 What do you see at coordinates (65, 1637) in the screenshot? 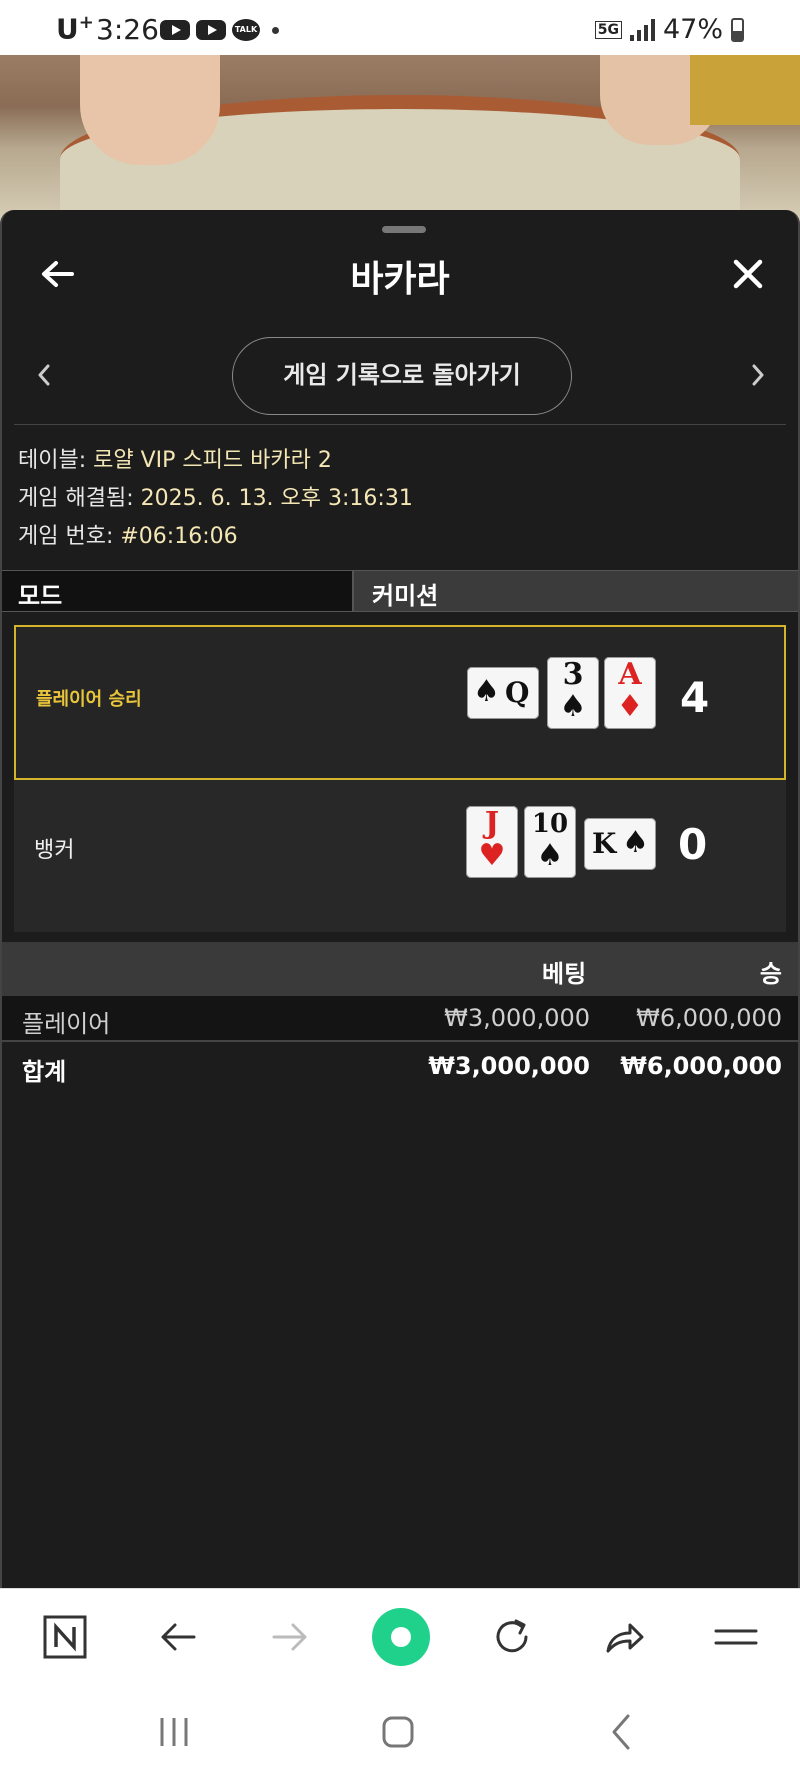
I see `naver-home-icon` at bounding box center [65, 1637].